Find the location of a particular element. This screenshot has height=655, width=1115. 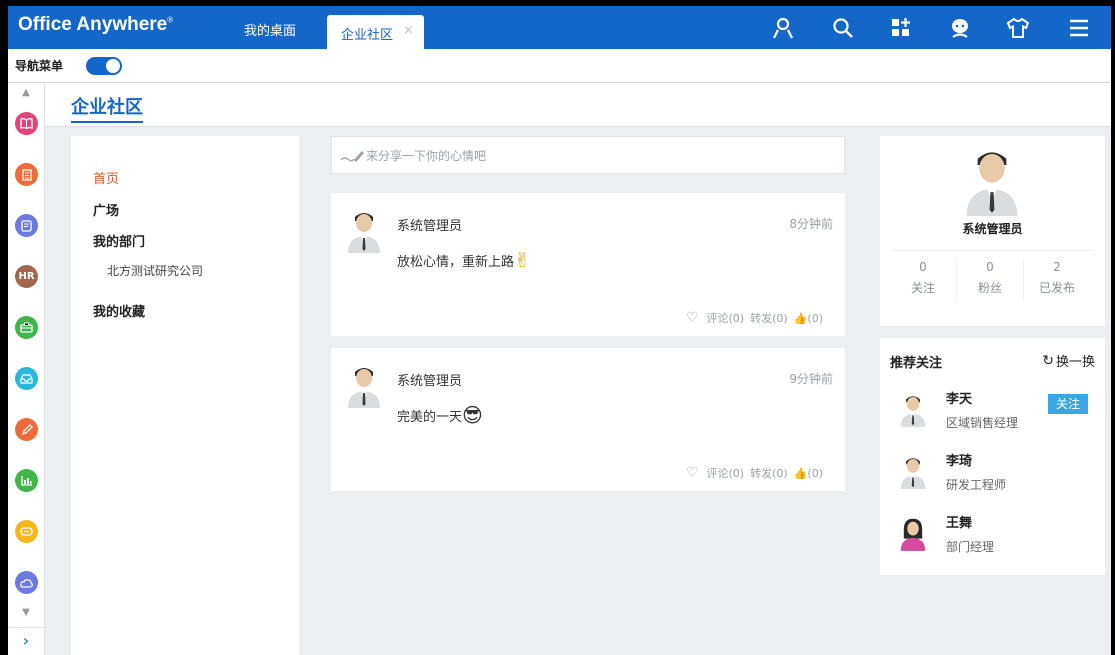

shirt-icon is located at coordinates (1018, 28).